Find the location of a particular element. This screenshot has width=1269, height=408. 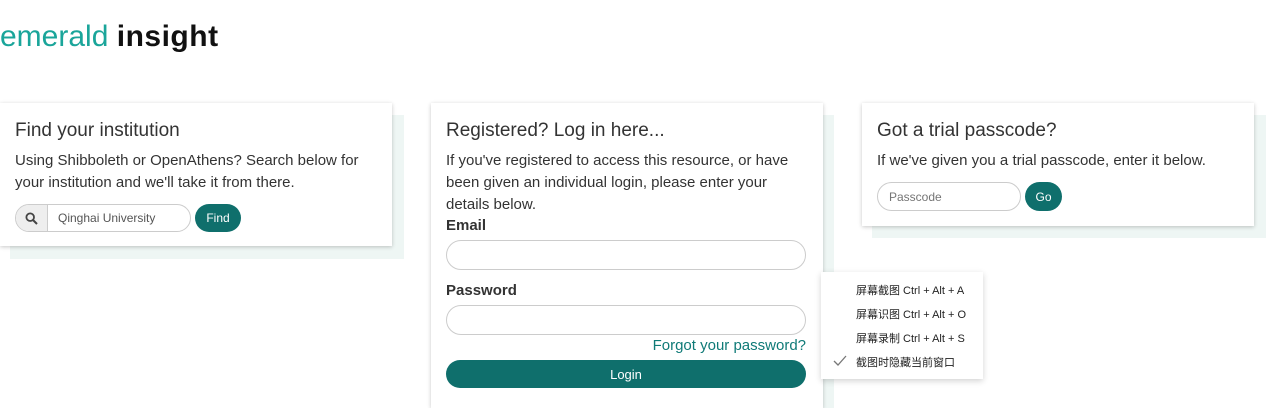

menu-item-screen-recognize: 屏幕识图 Ctrl + Alt + O is located at coordinates (902, 314).